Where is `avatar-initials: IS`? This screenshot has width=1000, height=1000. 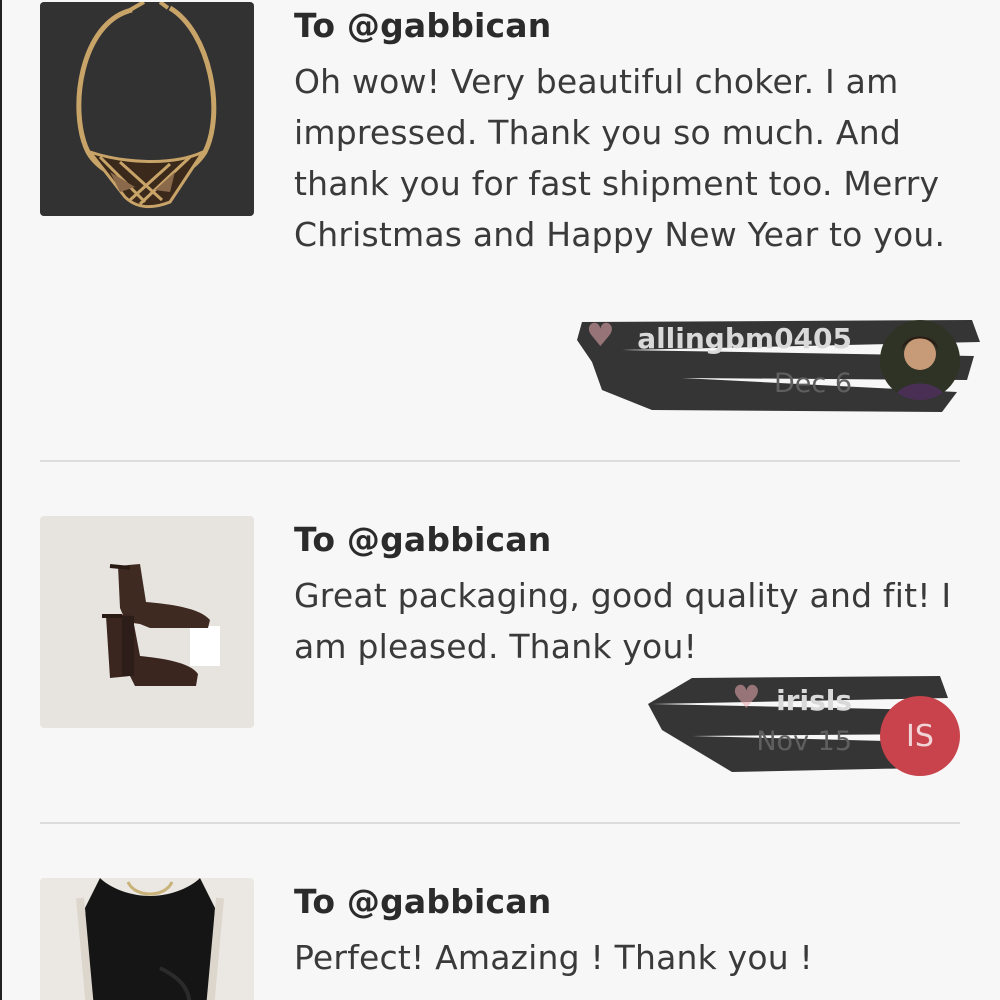 avatar-initials: IS is located at coordinates (920, 736).